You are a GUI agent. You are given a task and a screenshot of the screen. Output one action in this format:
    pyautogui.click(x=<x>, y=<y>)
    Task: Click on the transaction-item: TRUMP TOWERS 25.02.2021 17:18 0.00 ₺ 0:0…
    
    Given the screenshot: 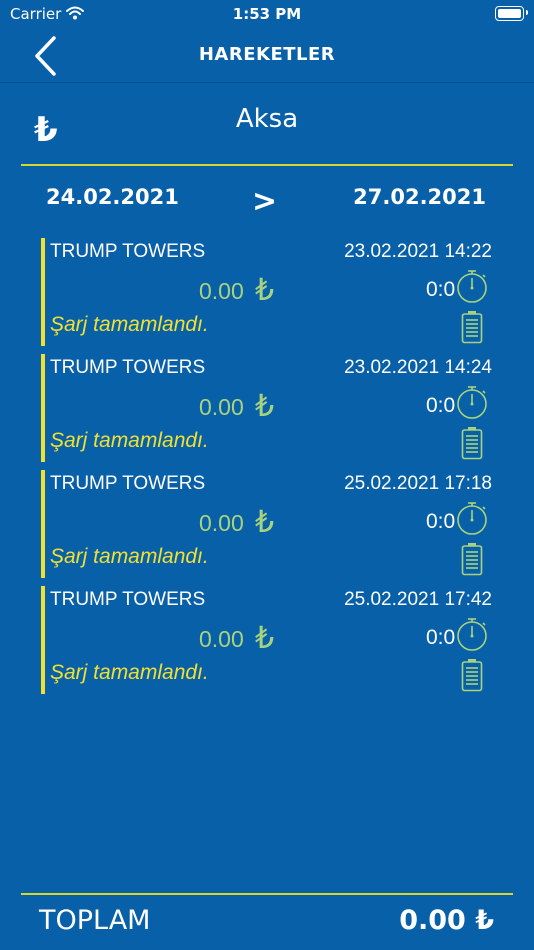 What is the action you would take?
    pyautogui.click(x=271, y=524)
    